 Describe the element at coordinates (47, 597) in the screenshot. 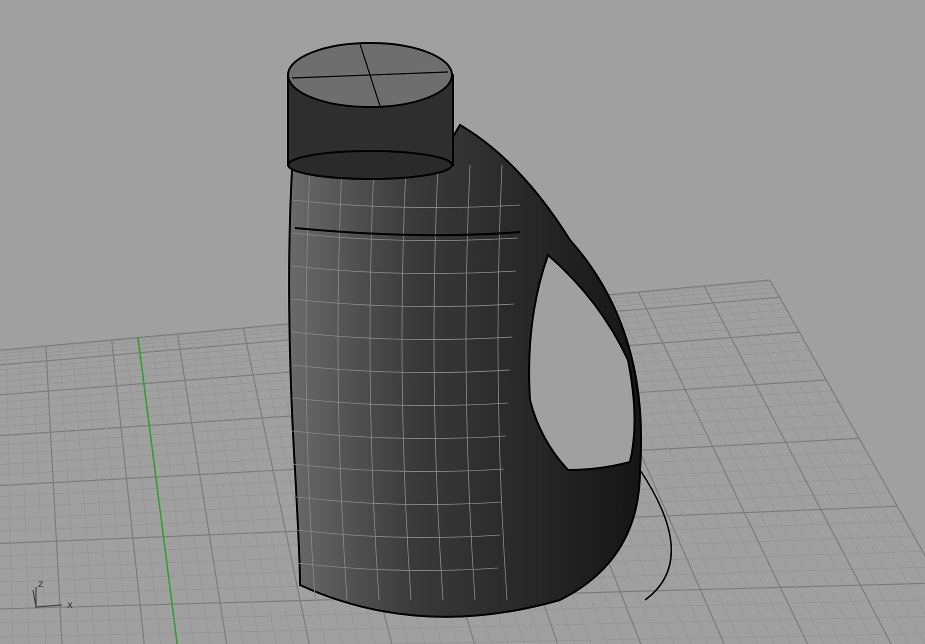

I see `axis-icon` at that location.